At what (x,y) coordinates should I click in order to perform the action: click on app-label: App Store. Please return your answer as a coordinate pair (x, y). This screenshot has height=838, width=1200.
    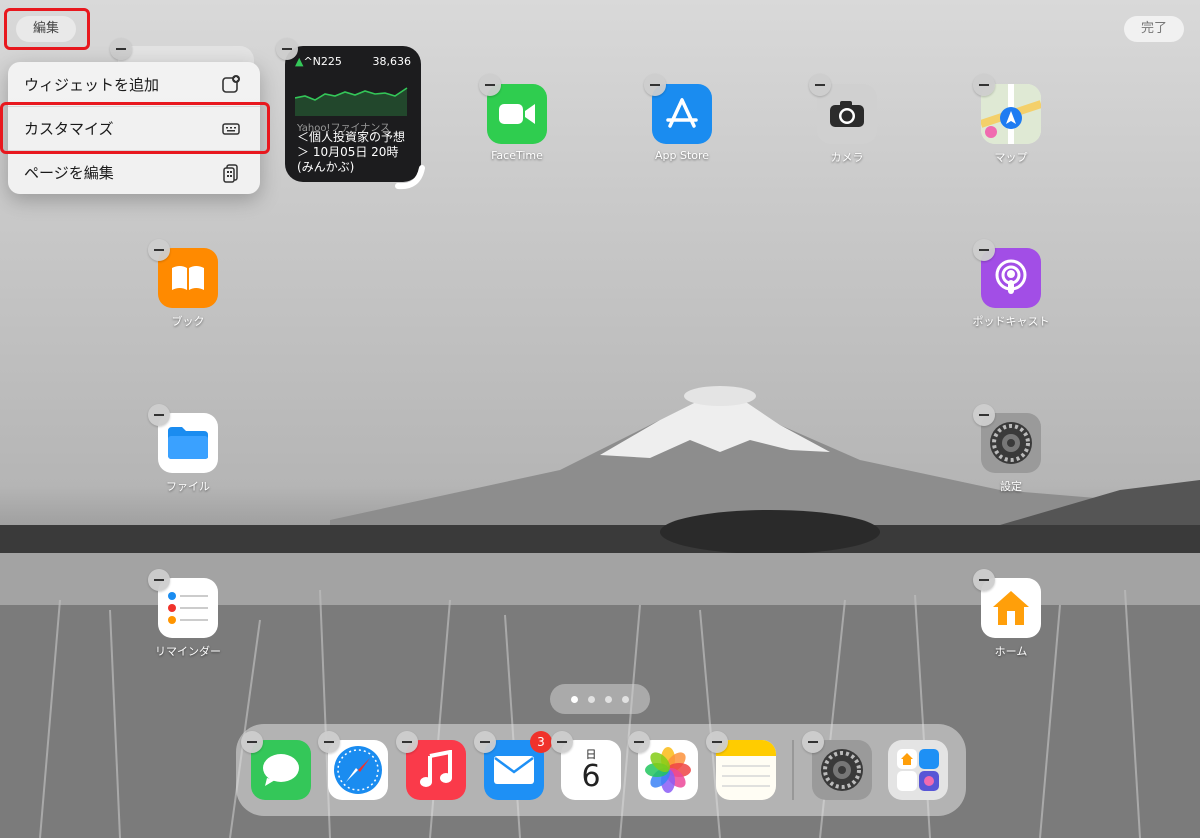
    Looking at the image, I should click on (682, 155).